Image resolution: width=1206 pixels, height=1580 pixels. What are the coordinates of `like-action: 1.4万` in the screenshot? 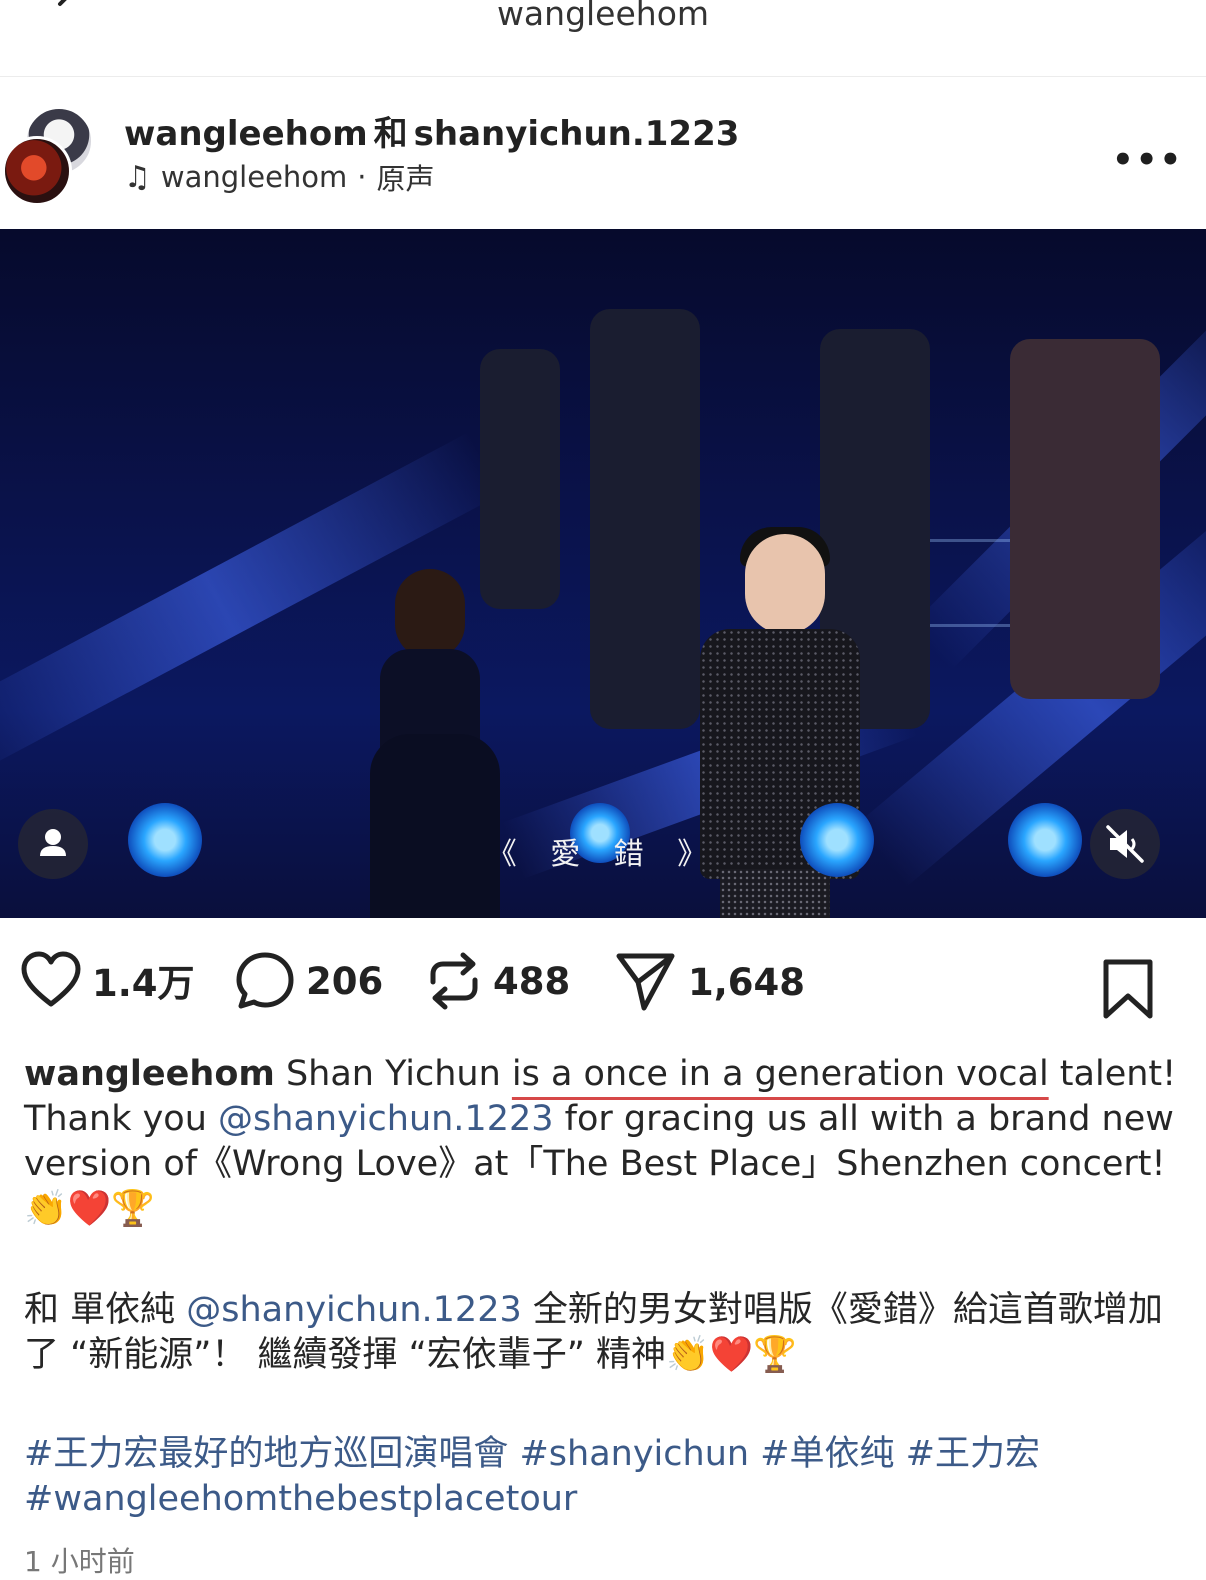 It's located at (107, 980).